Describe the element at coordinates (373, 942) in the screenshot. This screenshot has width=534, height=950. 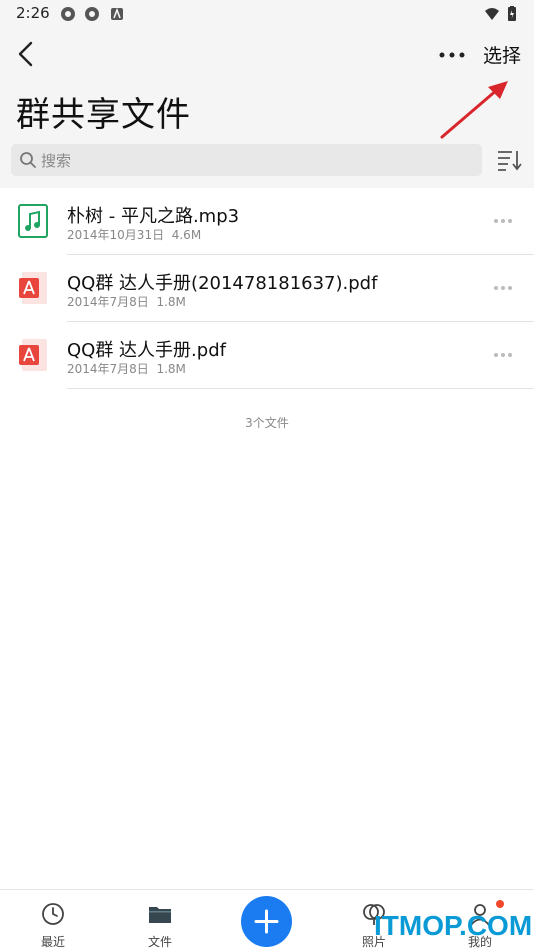
I see `tab-label: 照片` at that location.